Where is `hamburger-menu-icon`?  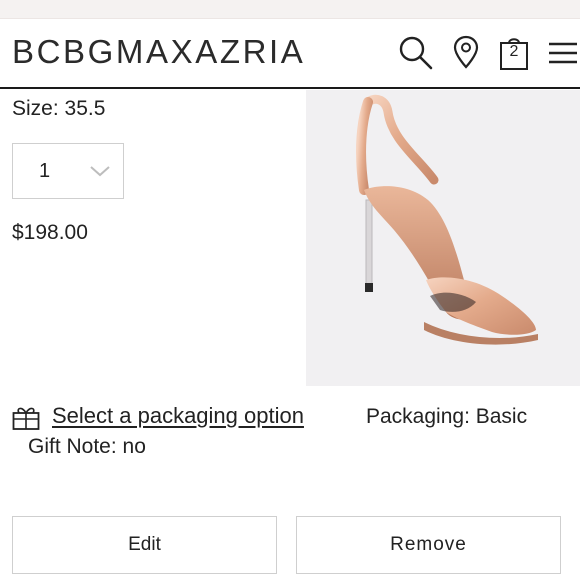
hamburger-menu-icon is located at coordinates (563, 55).